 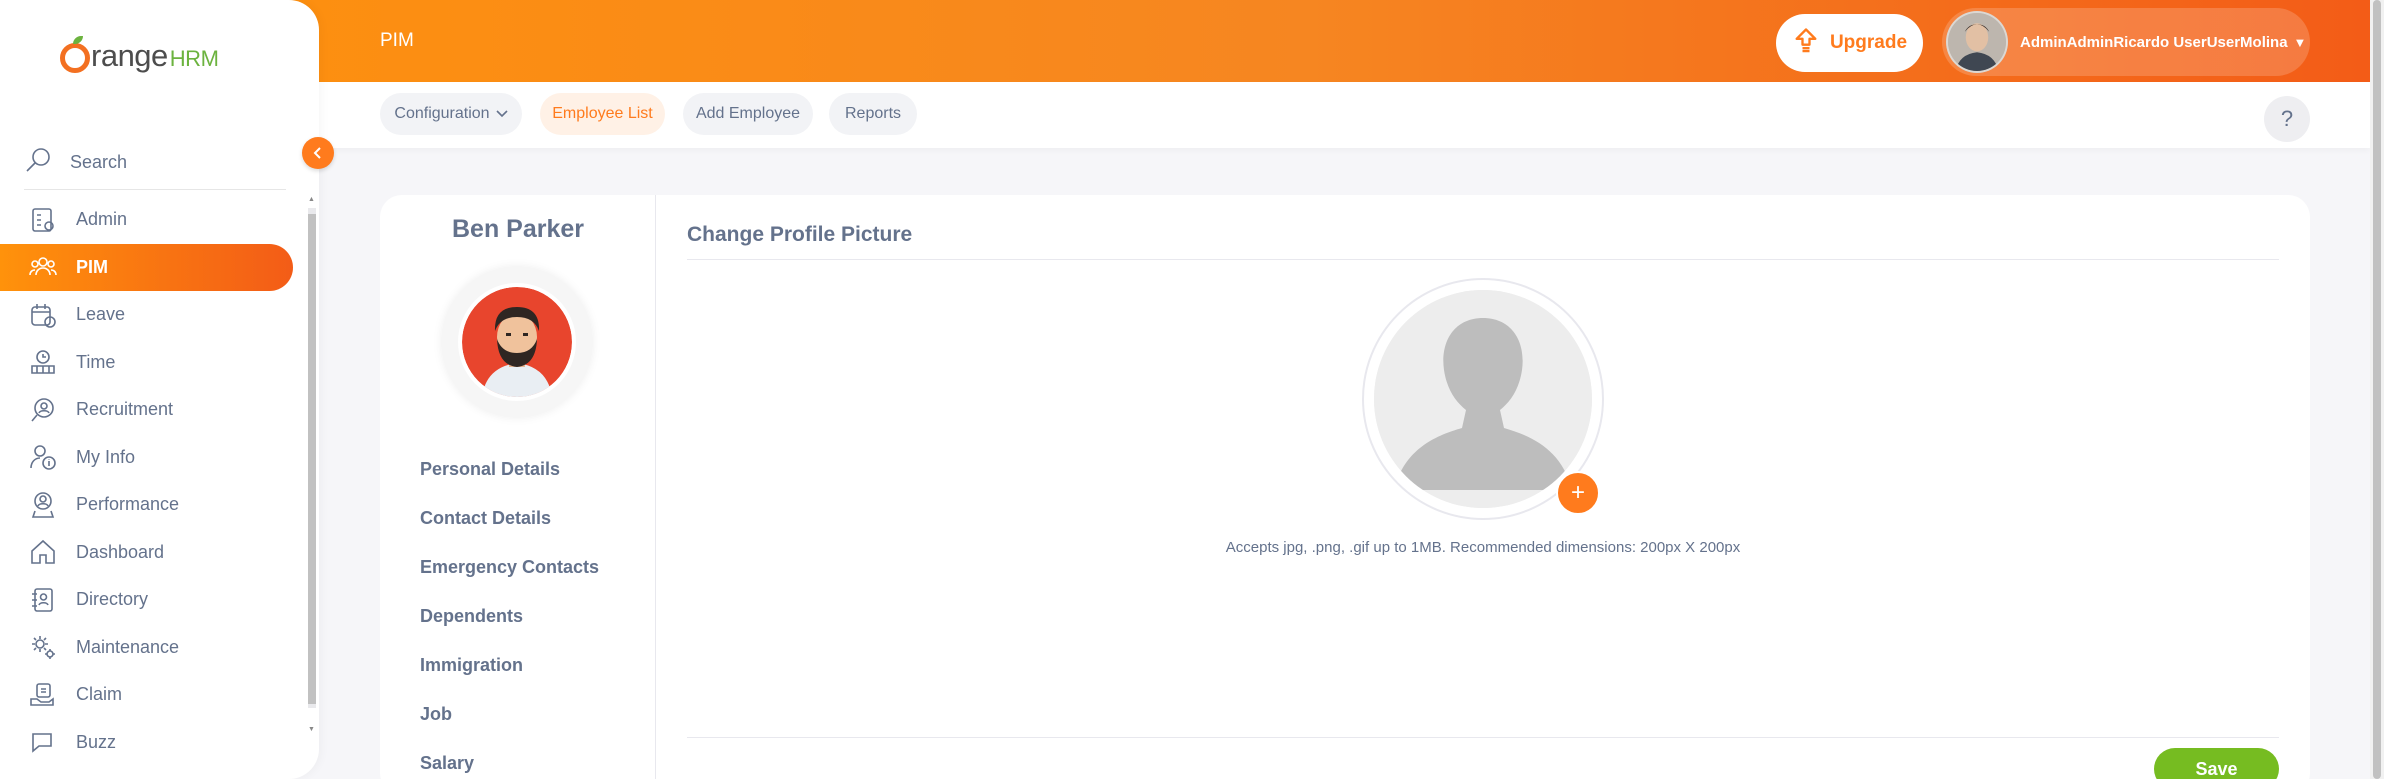 What do you see at coordinates (2154, 42) in the screenshot?
I see `user-name: AdminAdminRicardo UserUserMolina` at bounding box center [2154, 42].